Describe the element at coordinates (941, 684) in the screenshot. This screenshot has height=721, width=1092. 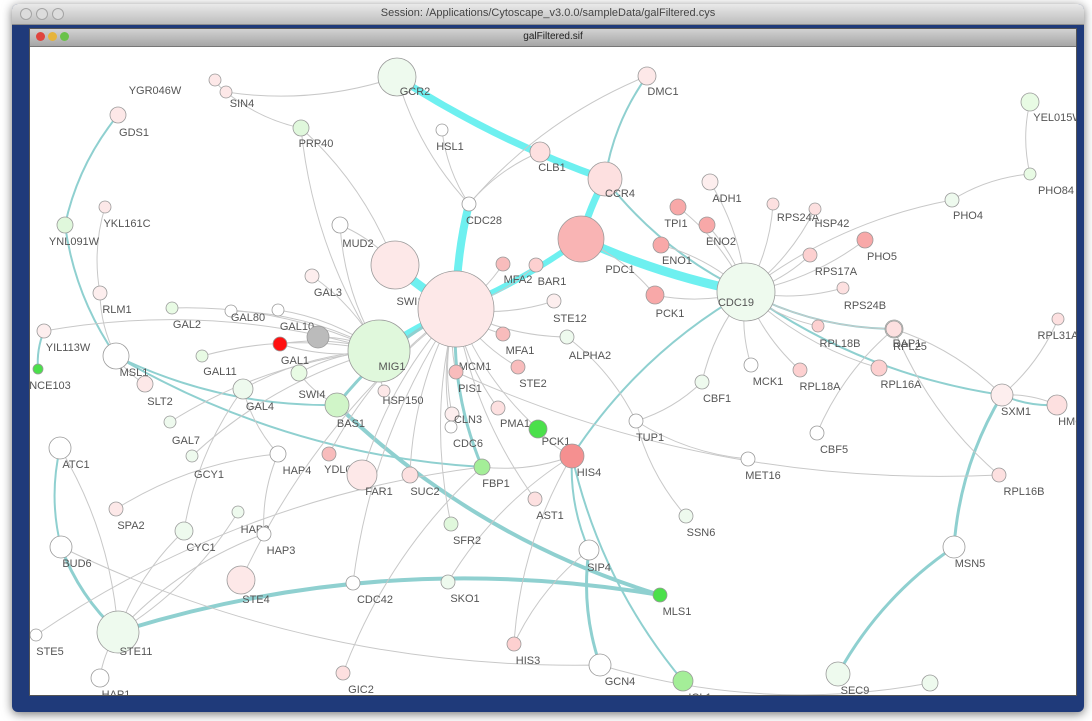
I see `network-node: SNC2` at that location.